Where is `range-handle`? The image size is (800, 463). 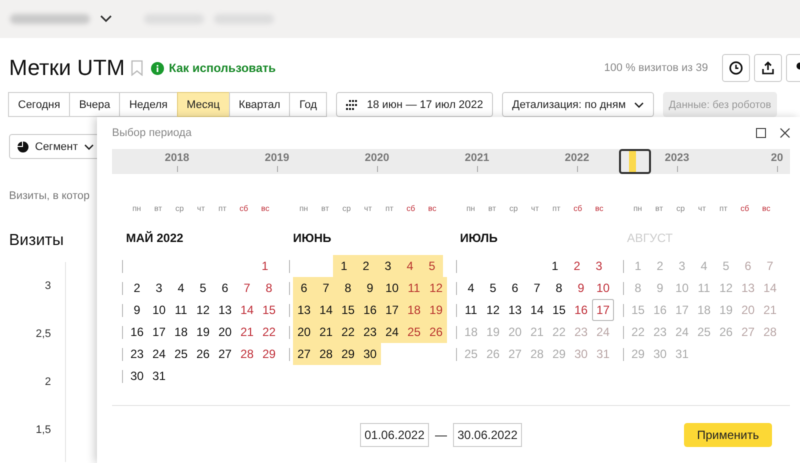
range-handle is located at coordinates (635, 161).